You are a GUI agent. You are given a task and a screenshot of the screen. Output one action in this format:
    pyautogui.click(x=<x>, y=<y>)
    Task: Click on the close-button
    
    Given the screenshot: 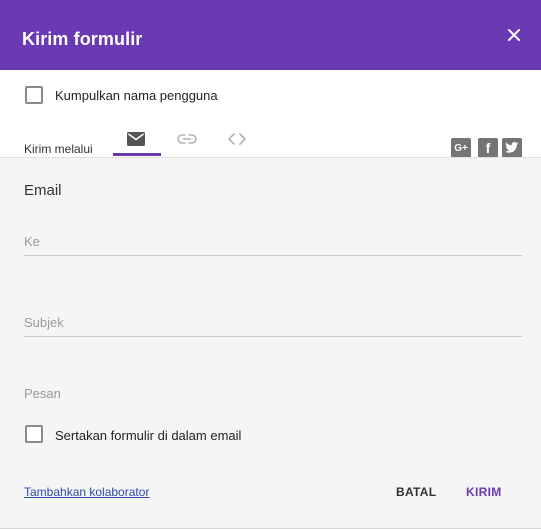 What is the action you would take?
    pyautogui.click(x=514, y=35)
    